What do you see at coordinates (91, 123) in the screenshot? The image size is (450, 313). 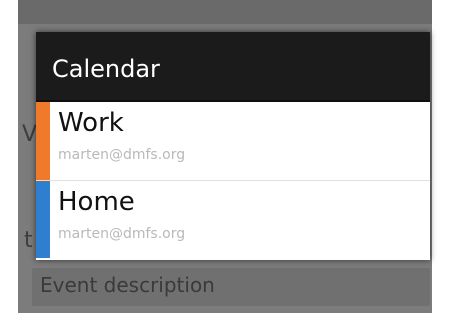 I see `calendar-name: Work` at bounding box center [91, 123].